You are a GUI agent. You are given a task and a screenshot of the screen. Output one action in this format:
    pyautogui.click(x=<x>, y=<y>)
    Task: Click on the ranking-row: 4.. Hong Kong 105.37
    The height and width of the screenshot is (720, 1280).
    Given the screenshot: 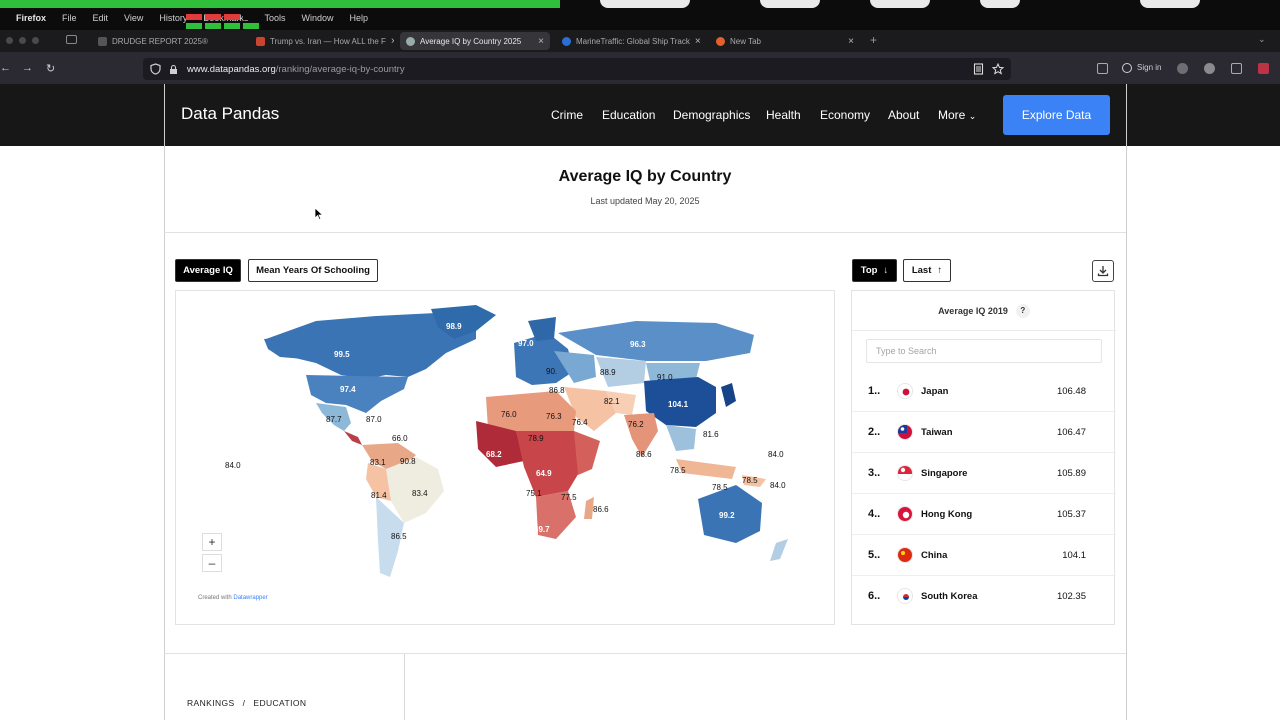 What is the action you would take?
    pyautogui.click(x=984, y=514)
    